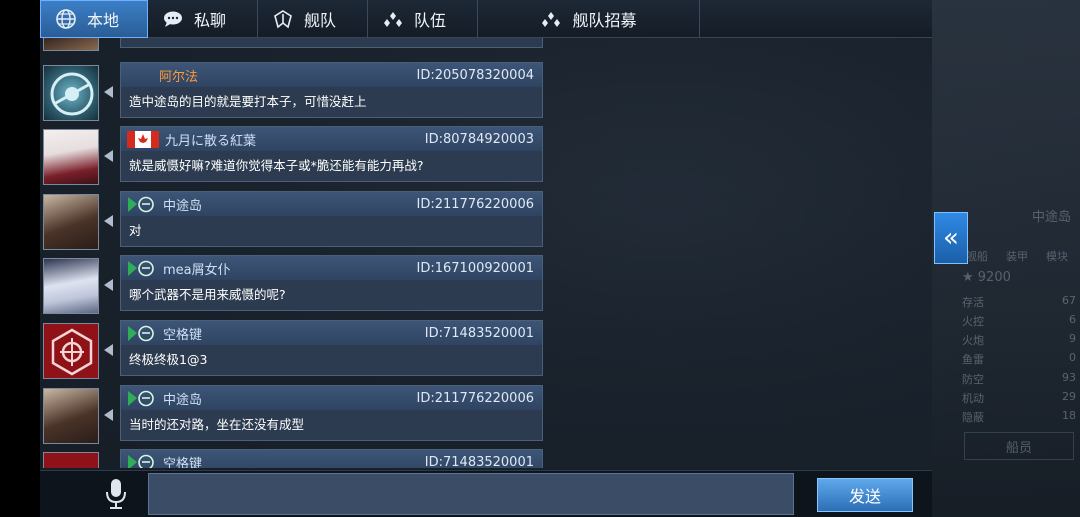 The image size is (1080, 517). Describe the element at coordinates (1019, 378) in the screenshot. I see `stat-row: 防空 93` at that location.